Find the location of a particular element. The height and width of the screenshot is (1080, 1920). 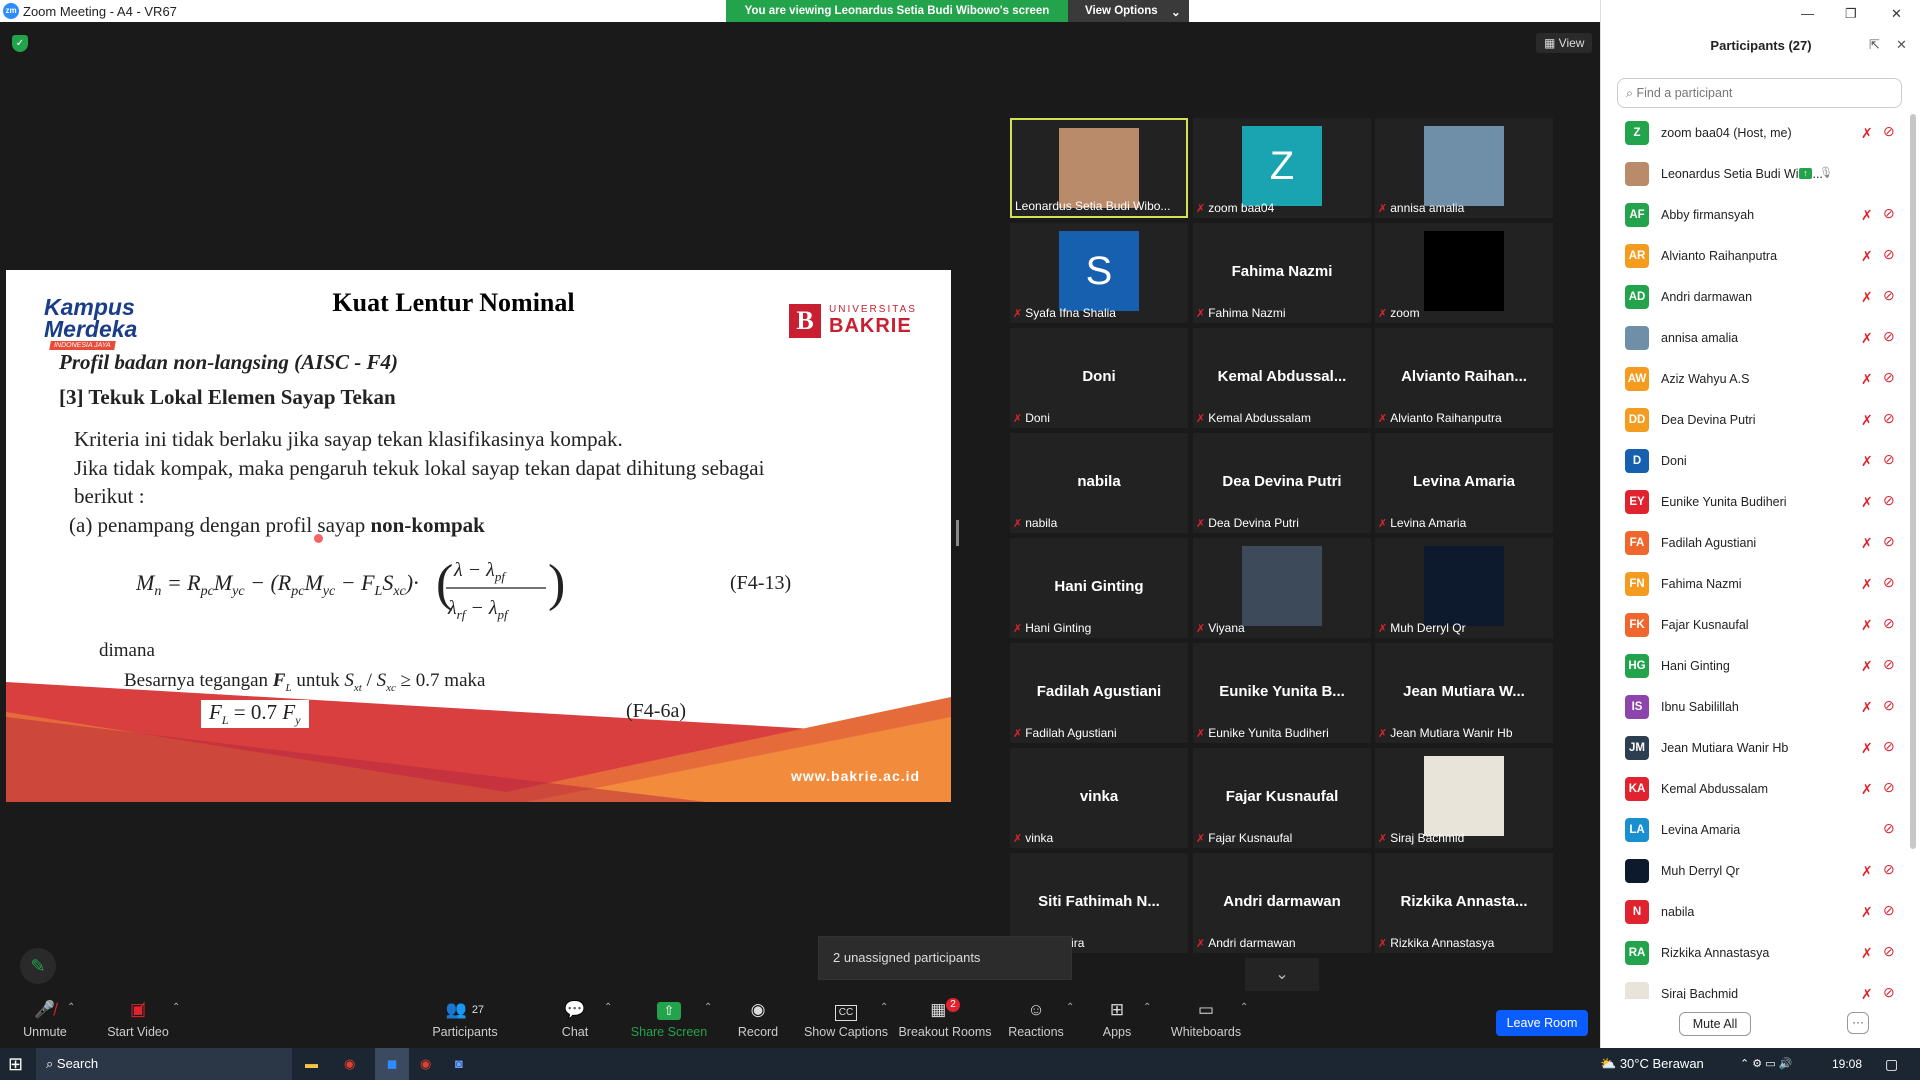

participant-row: D Doni ✗ ⊘ is located at coordinates (1756, 462).